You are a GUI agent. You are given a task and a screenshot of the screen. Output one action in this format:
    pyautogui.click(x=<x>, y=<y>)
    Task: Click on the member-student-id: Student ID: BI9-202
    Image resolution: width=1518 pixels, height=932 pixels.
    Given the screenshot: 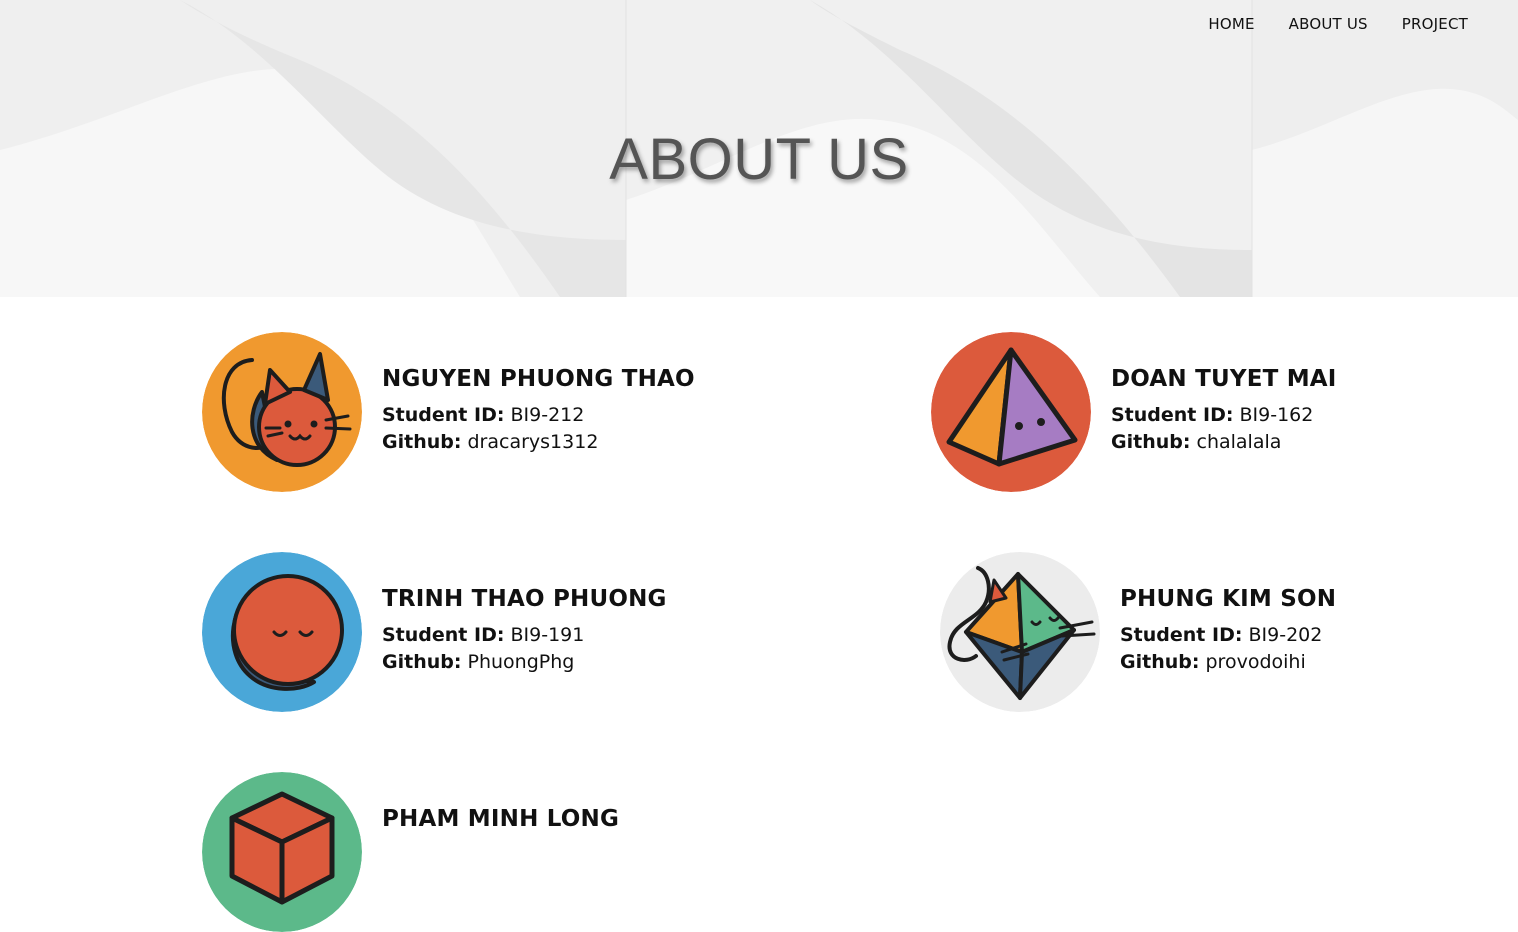 What is the action you would take?
    pyautogui.click(x=1221, y=635)
    